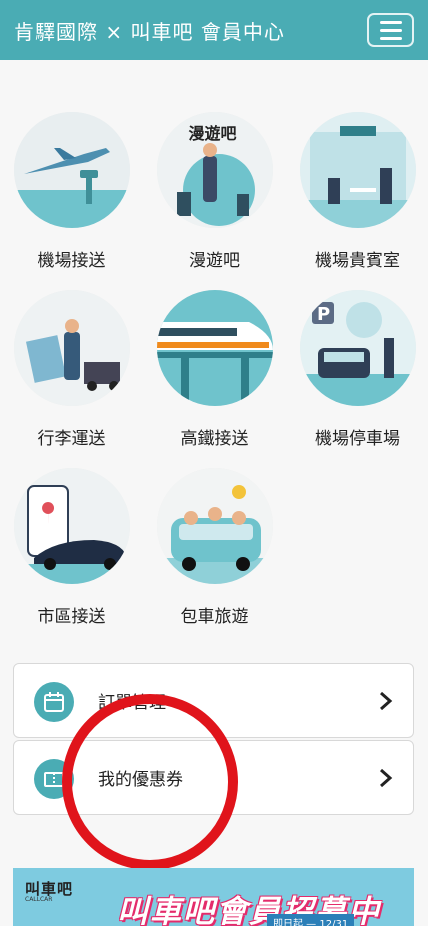  I want to click on service-label: 機場接送, so click(71, 261).